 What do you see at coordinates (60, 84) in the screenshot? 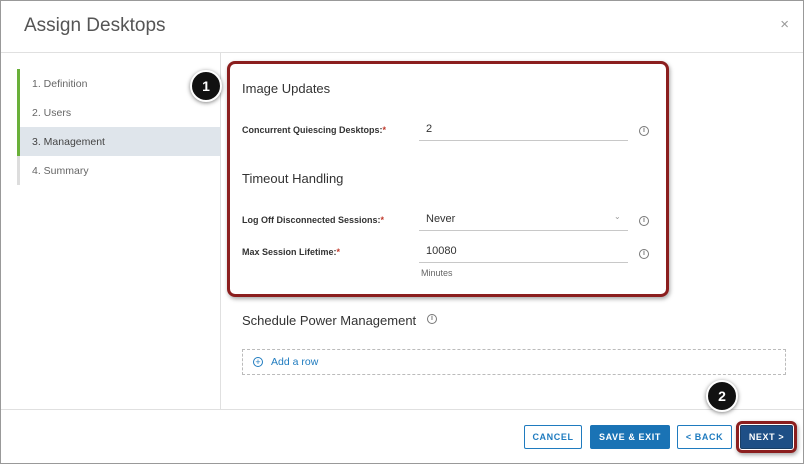
I see `step-label: 1. Definition` at bounding box center [60, 84].